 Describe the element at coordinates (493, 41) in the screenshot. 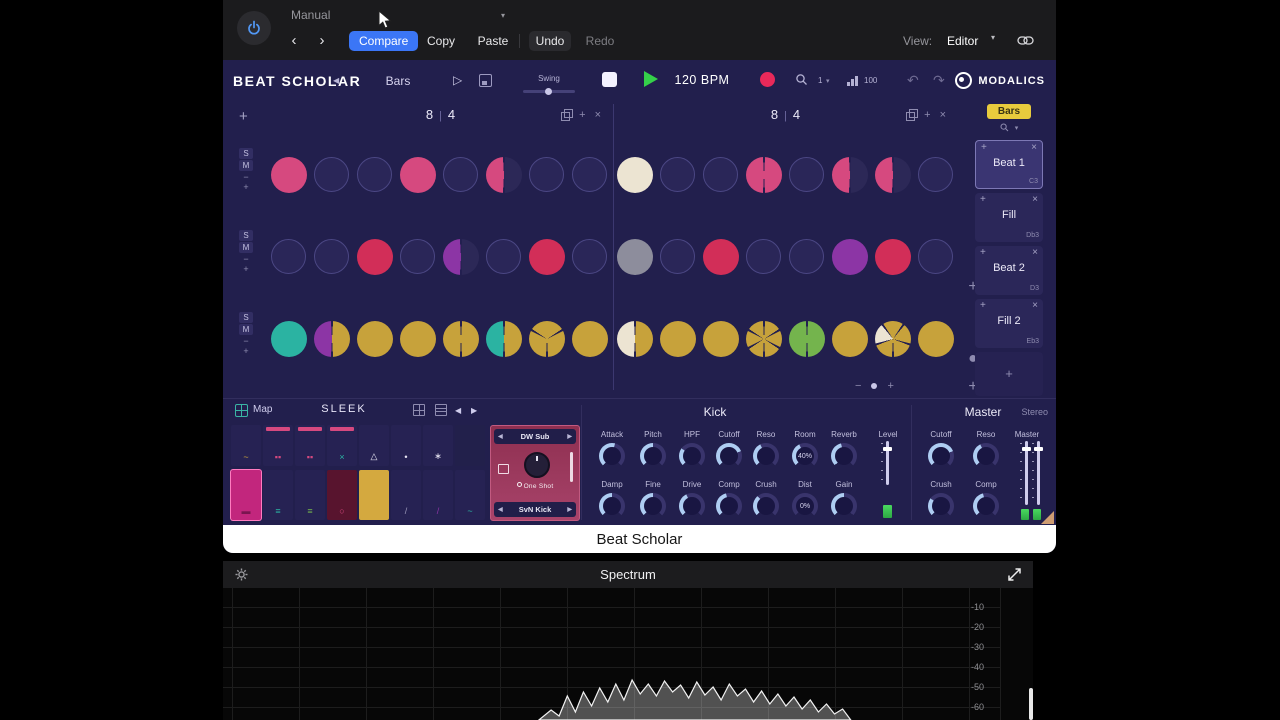

I see `paste-button: Paste` at that location.